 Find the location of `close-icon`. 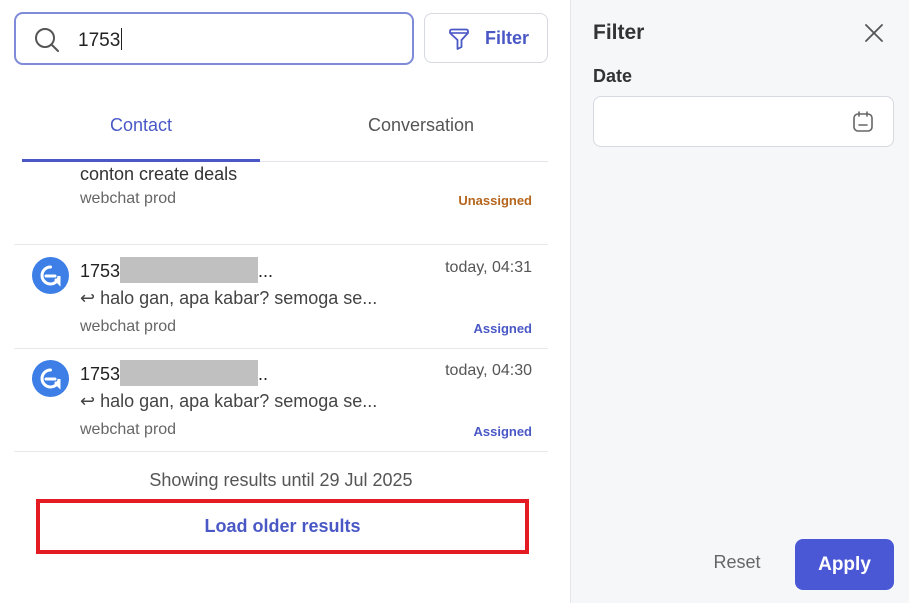

close-icon is located at coordinates (874, 33).